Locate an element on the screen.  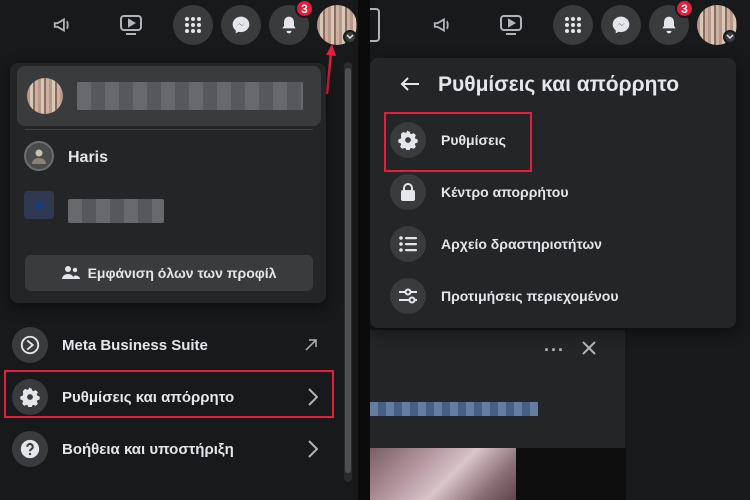
panel-title: Ρυθμίσεις και απόρρητο is located at coordinates (559, 84).